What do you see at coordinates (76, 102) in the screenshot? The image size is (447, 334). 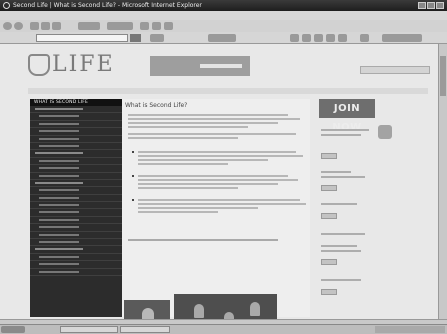 I see `sidebar-heading: WHAT IS SECOND LIFE` at bounding box center [76, 102].